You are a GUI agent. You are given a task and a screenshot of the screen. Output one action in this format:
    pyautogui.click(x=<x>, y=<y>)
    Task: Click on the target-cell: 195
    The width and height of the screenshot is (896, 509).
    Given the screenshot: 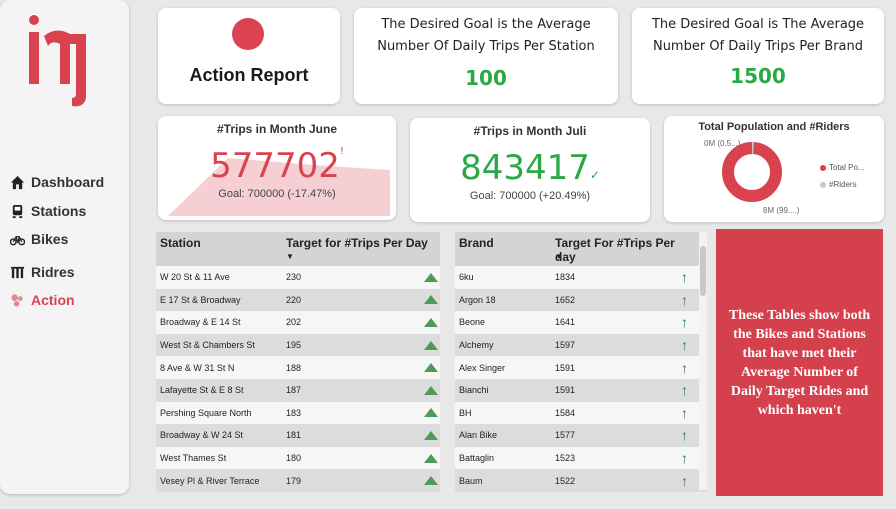 What is the action you would take?
    pyautogui.click(x=294, y=345)
    